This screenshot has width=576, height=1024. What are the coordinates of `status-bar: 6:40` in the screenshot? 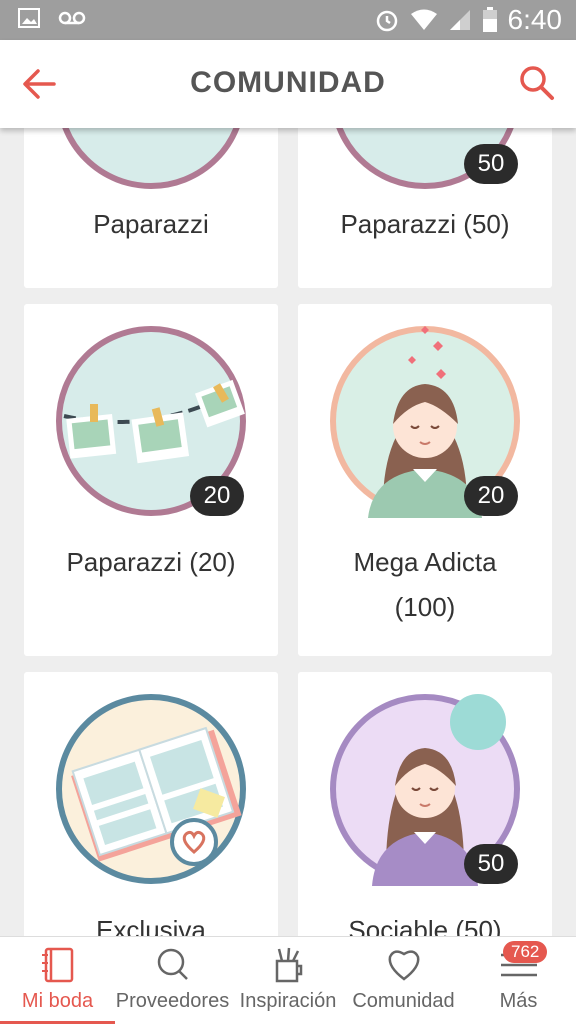 It's located at (288, 20).